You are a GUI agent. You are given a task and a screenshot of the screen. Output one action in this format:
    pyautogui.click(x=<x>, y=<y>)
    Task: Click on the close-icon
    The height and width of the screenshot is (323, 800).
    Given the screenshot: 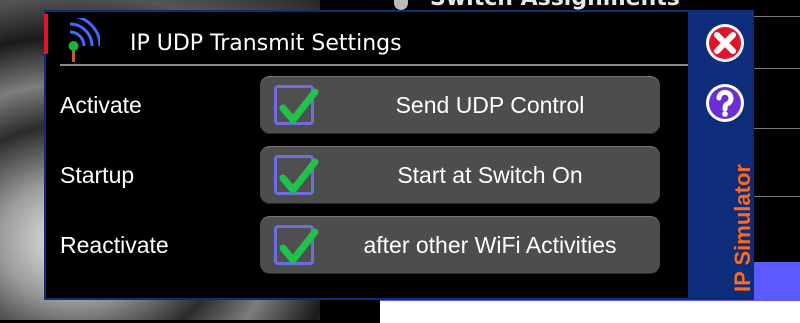 What is the action you would take?
    pyautogui.click(x=725, y=43)
    